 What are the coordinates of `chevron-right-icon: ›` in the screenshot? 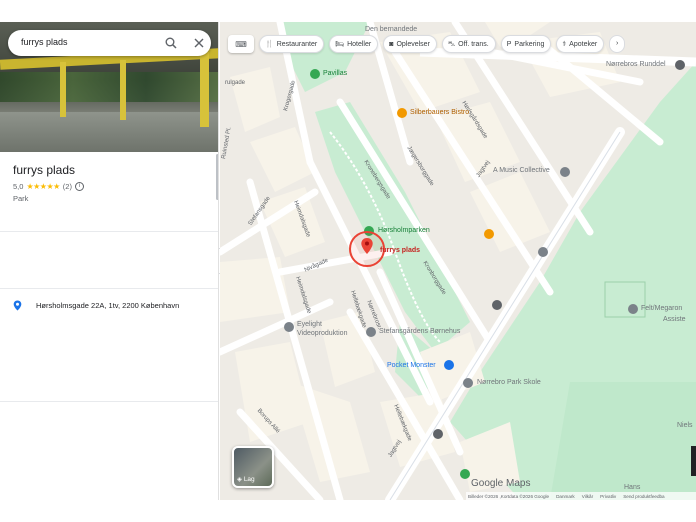 It's located at (617, 43).